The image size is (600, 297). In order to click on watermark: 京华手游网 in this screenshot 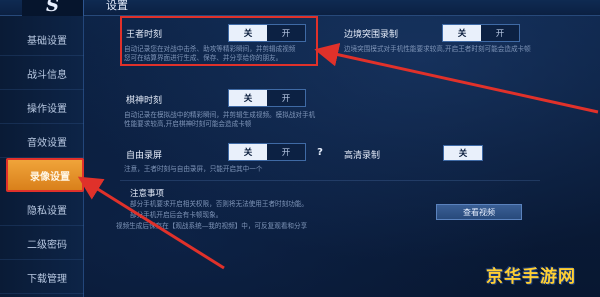, I will do `click(531, 277)`.